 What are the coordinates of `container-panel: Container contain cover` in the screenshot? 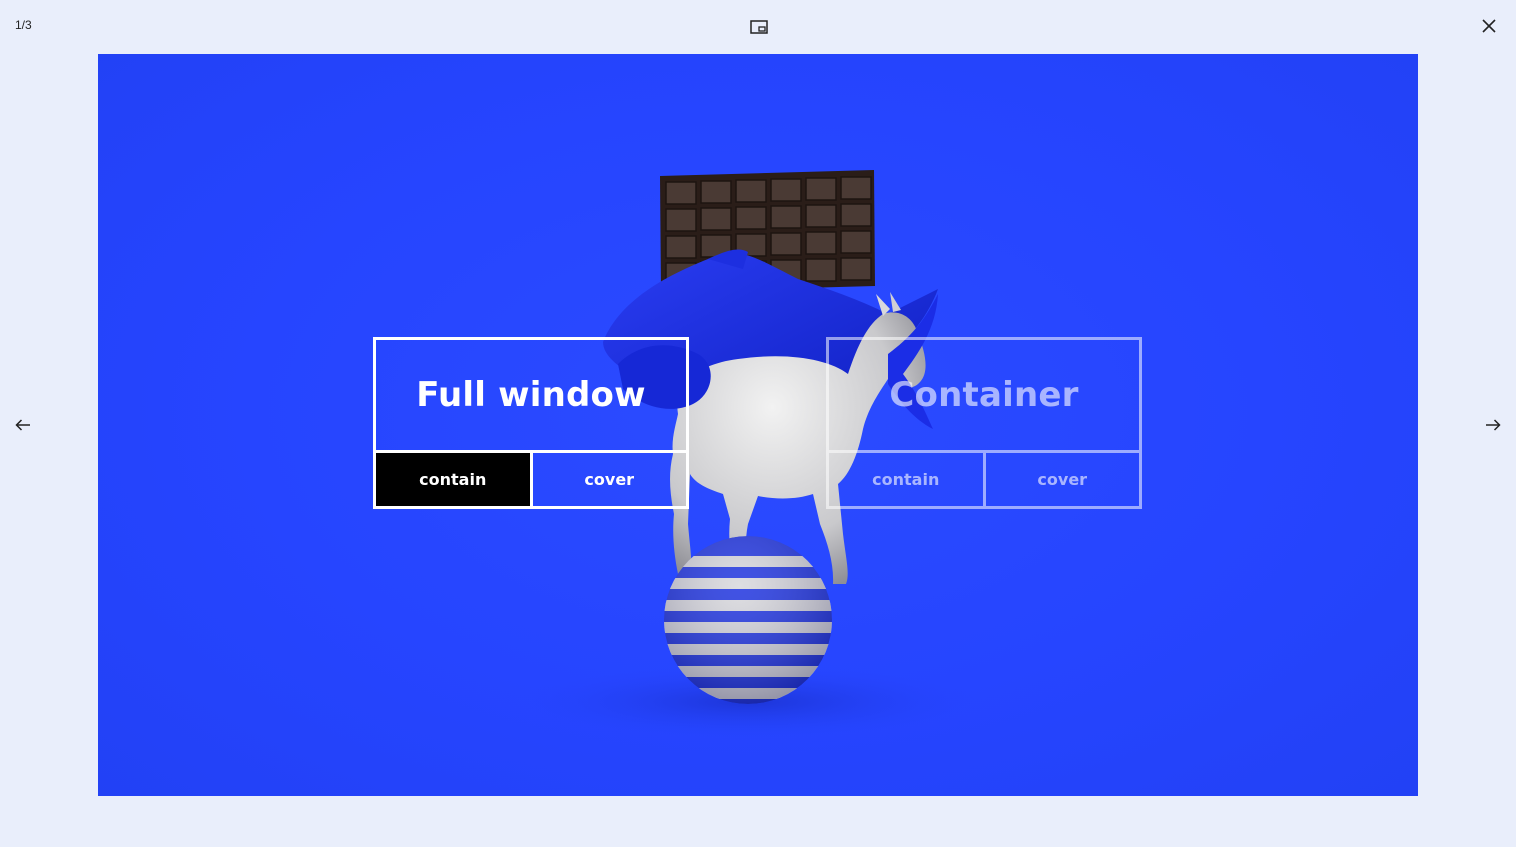 It's located at (984, 423).